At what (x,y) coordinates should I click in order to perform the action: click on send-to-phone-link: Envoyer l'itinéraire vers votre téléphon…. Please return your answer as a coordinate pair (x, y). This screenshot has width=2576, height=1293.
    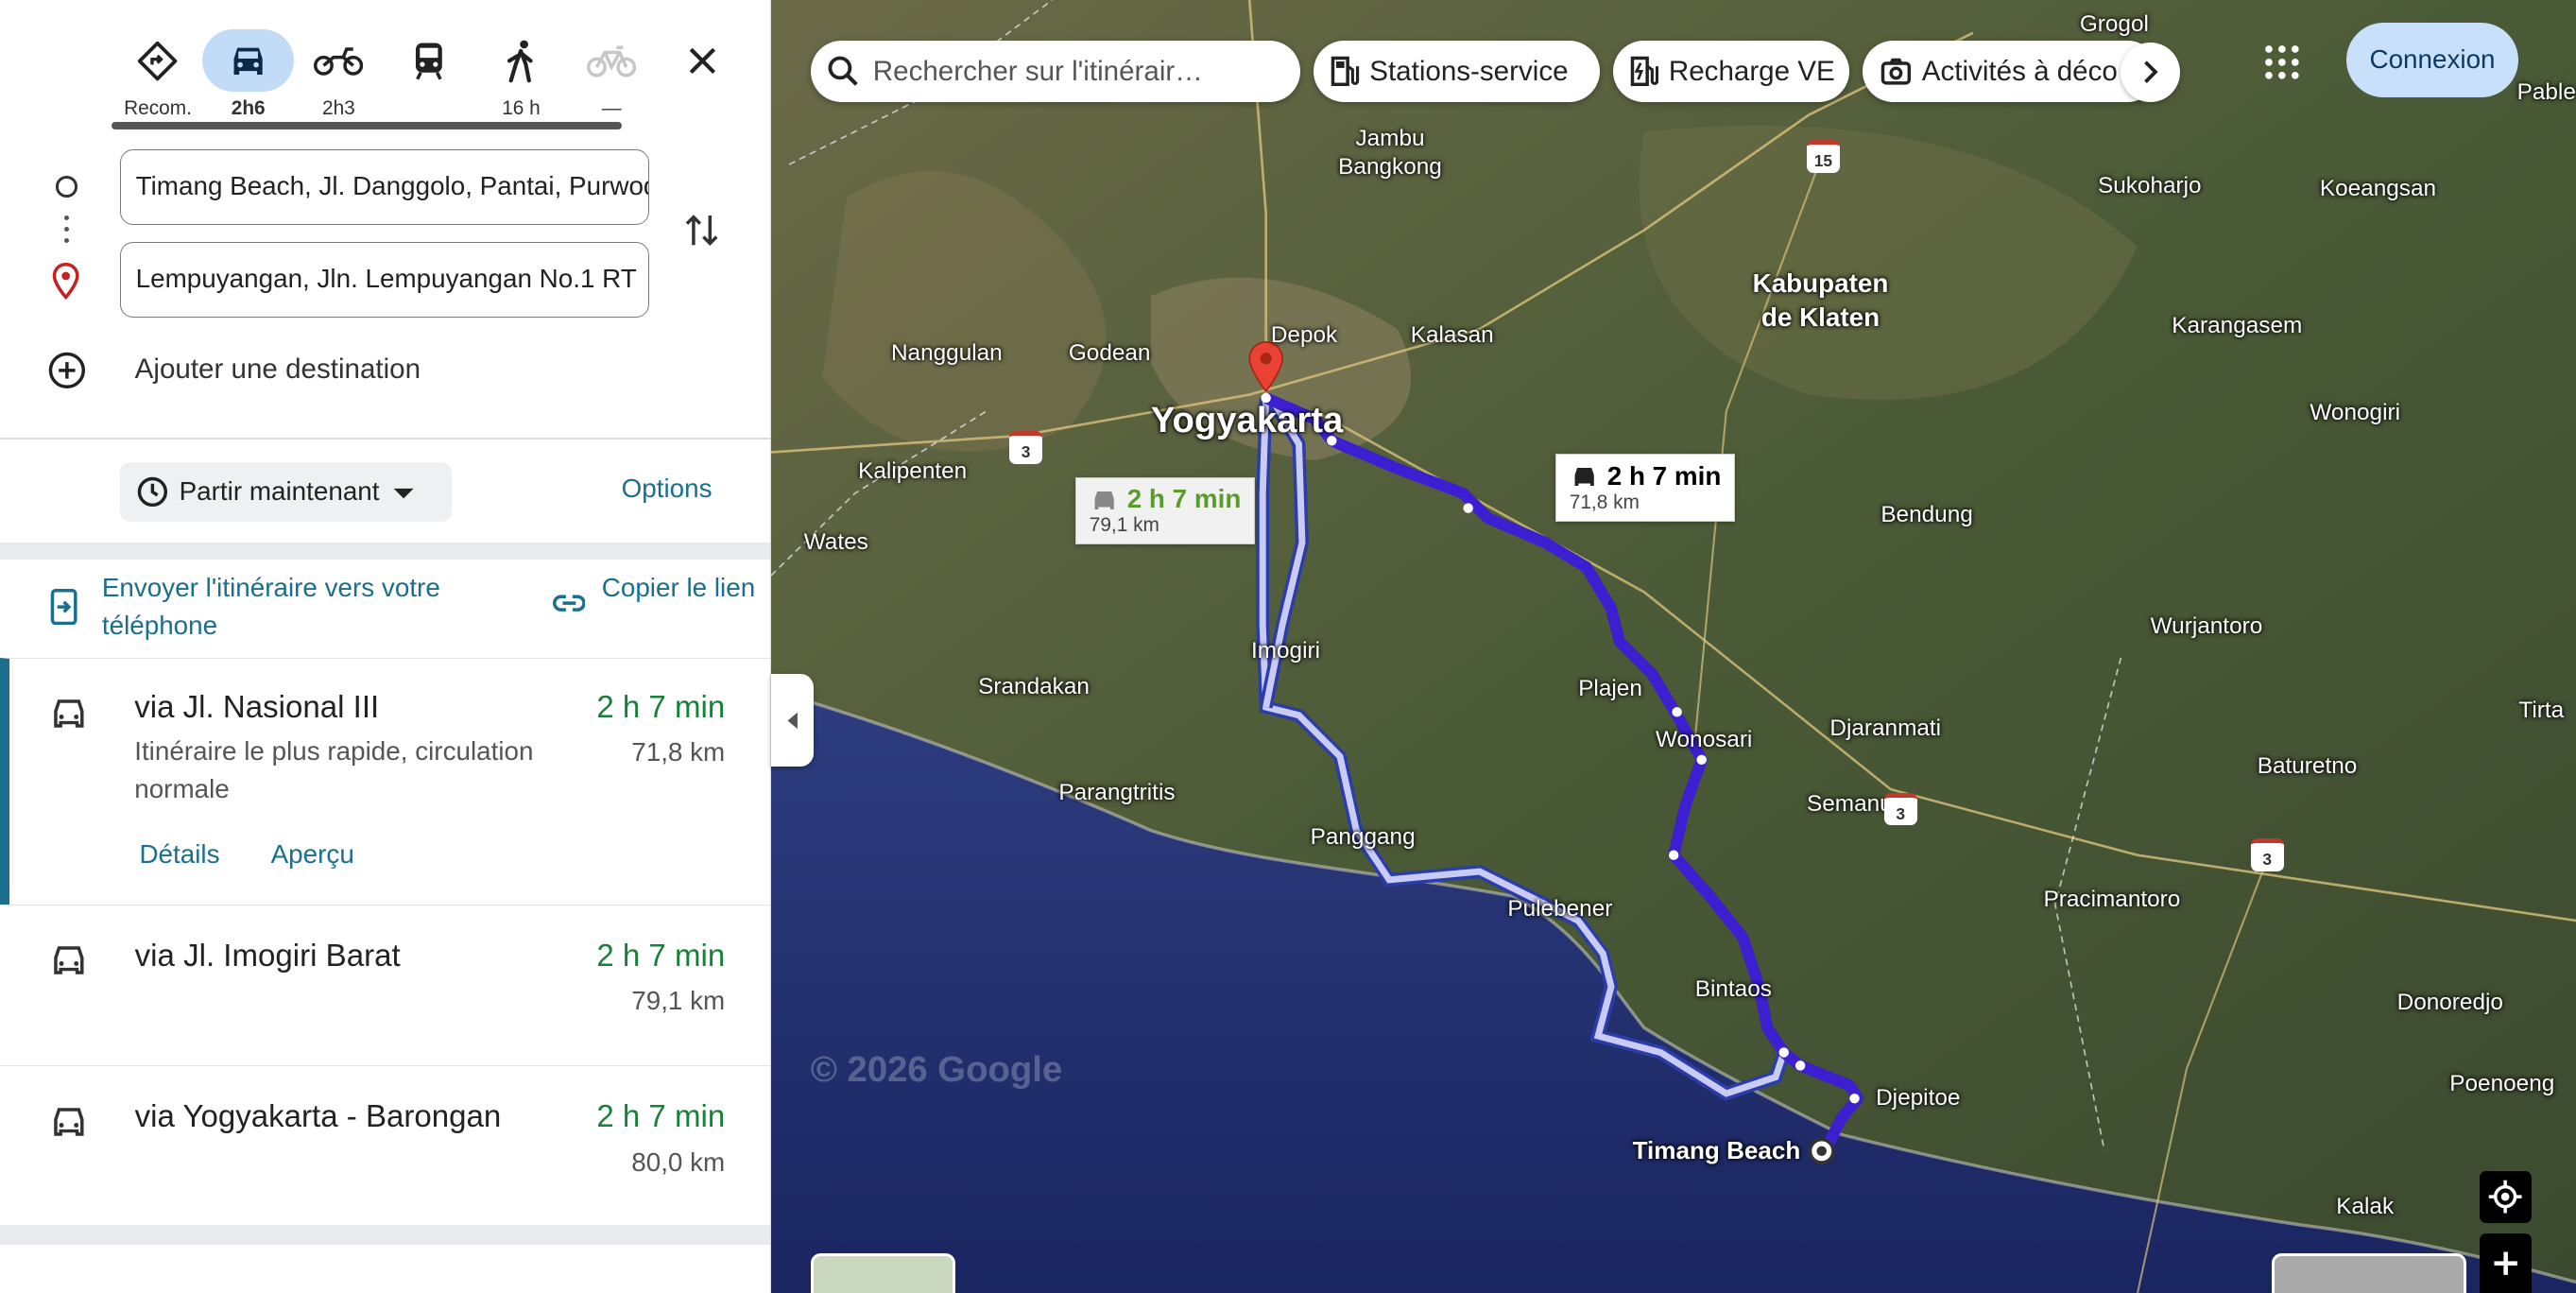
    Looking at the image, I should click on (295, 607).